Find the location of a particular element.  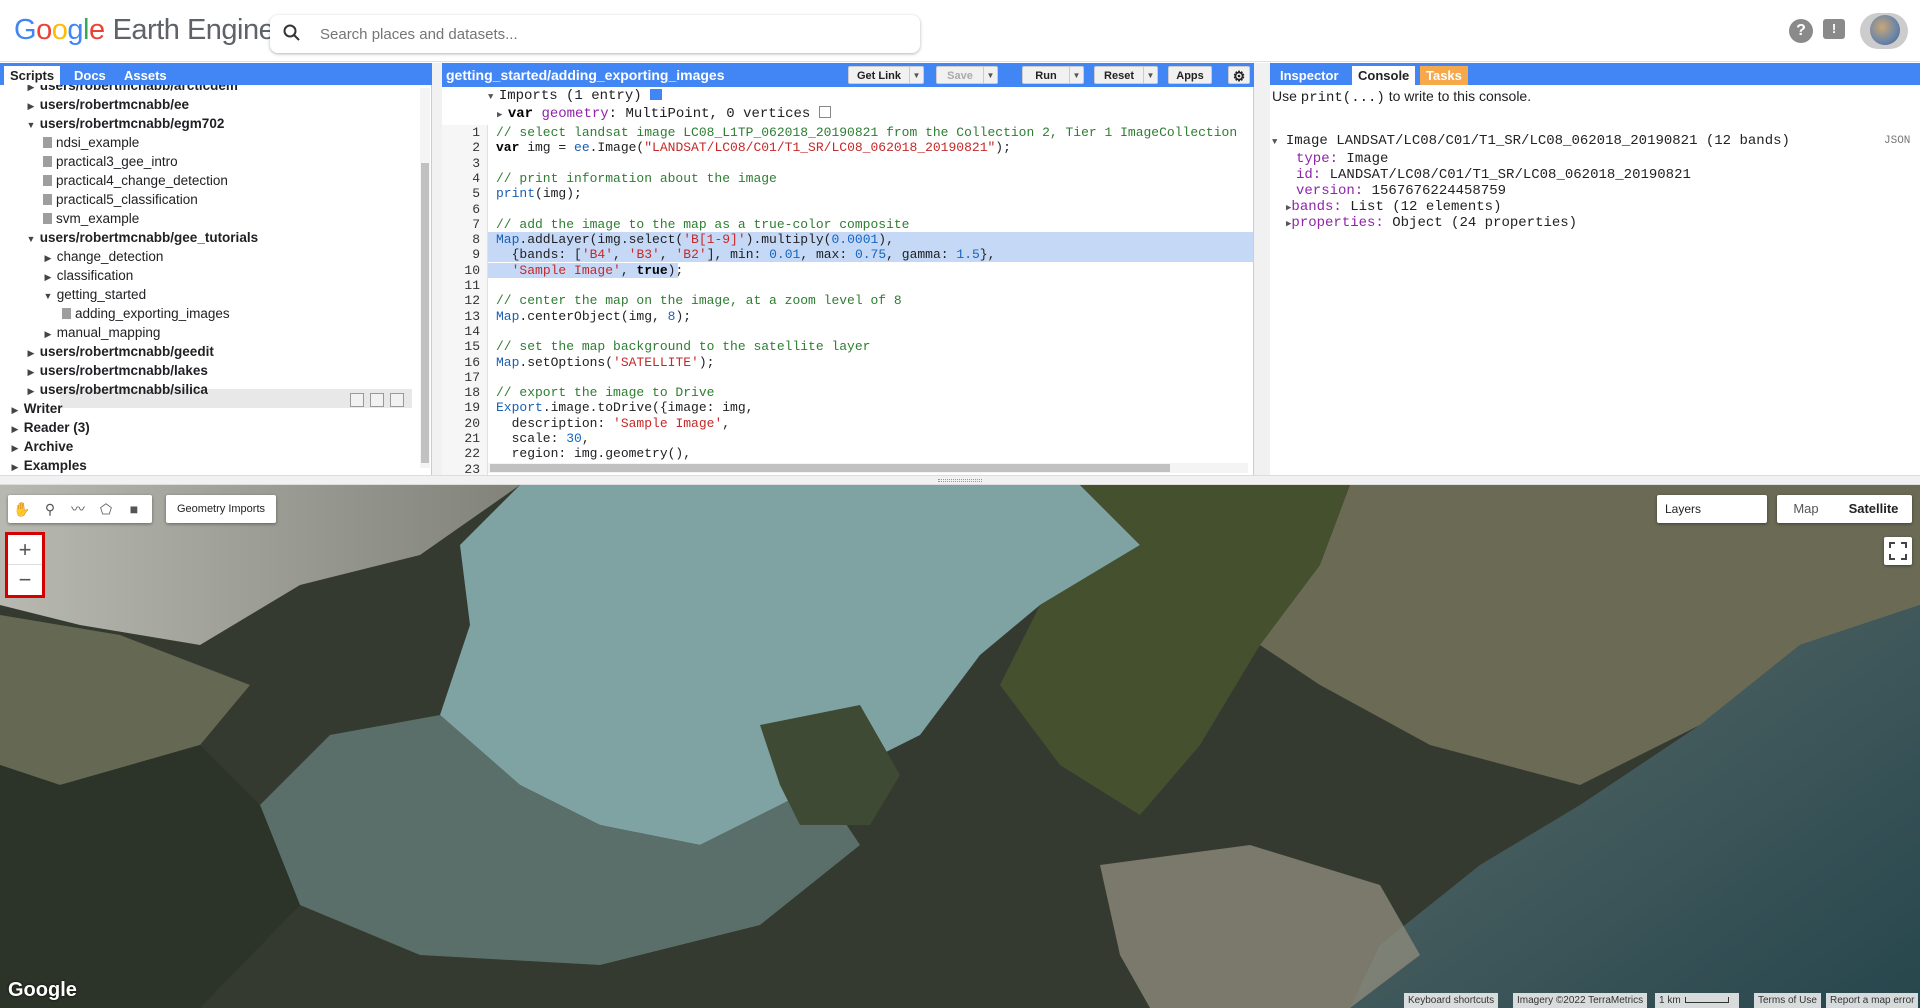

help-icon: ? is located at coordinates (1801, 31).